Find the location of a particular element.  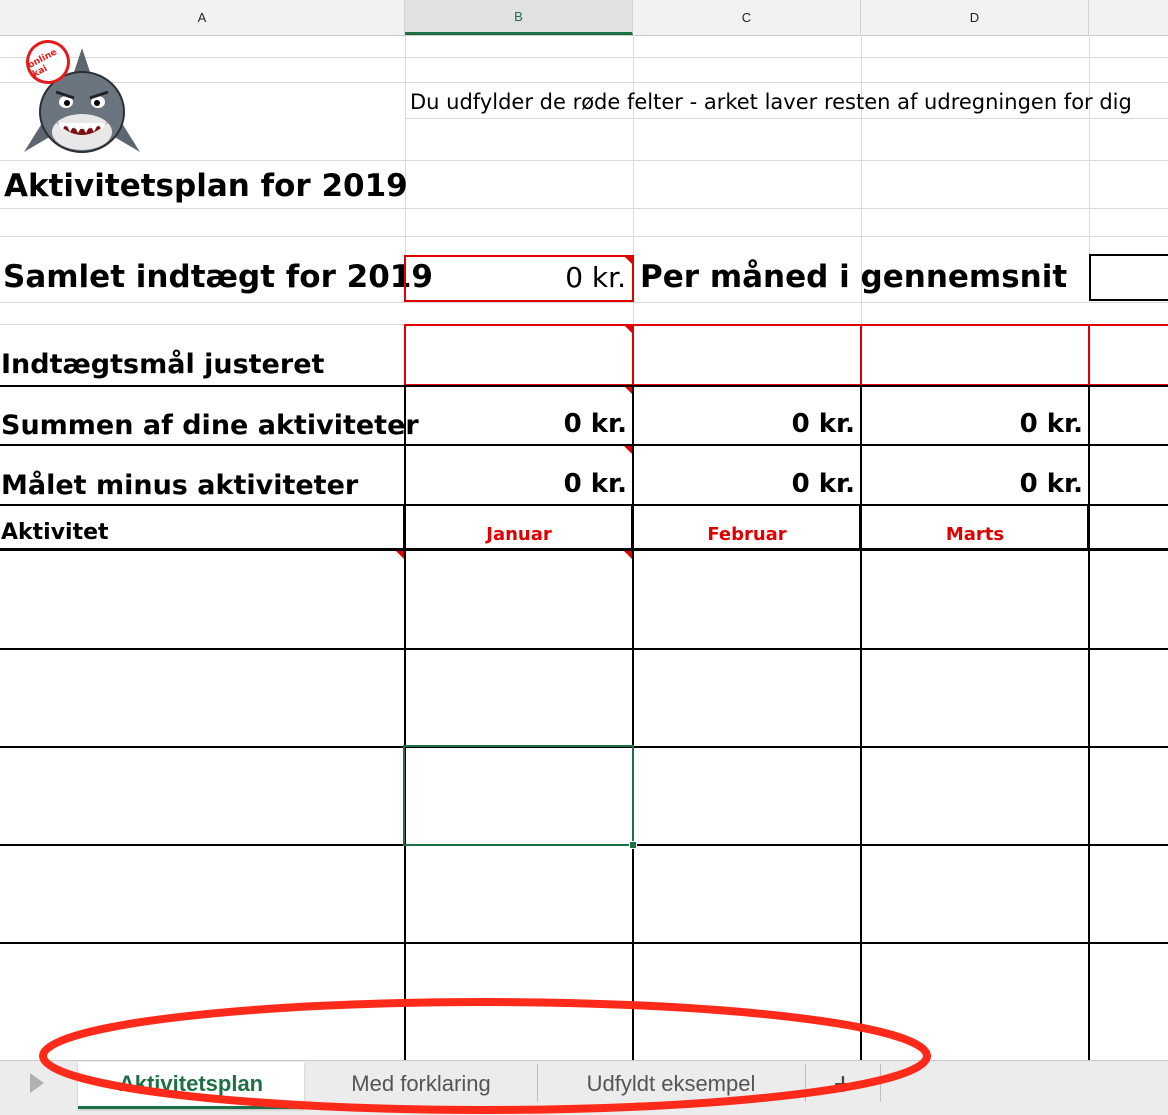

column-header-bar: A B C D is located at coordinates (584, 18).